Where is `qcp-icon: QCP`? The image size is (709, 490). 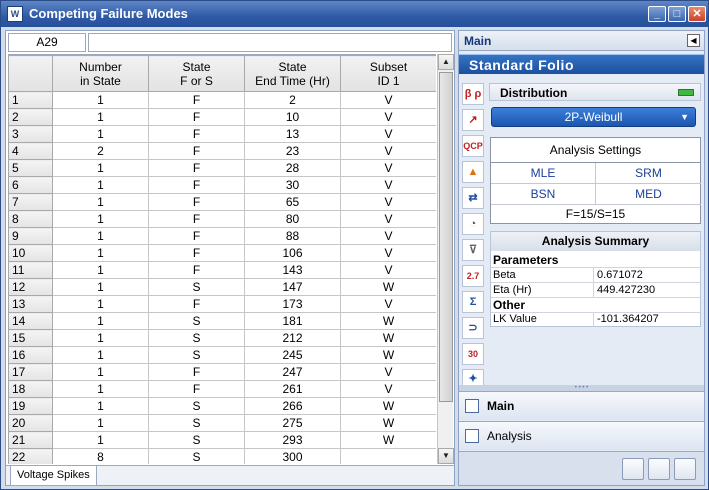 qcp-icon: QCP is located at coordinates (473, 146).